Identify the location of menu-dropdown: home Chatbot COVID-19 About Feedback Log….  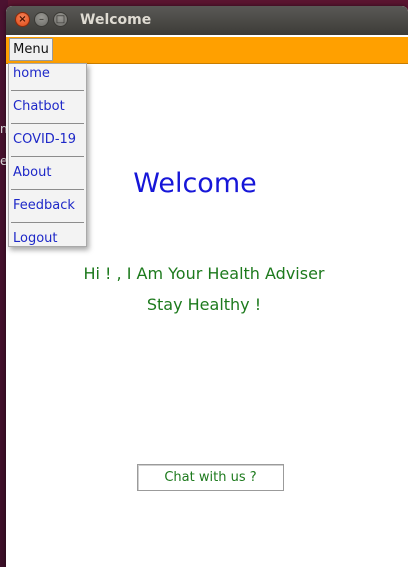
(47, 155).